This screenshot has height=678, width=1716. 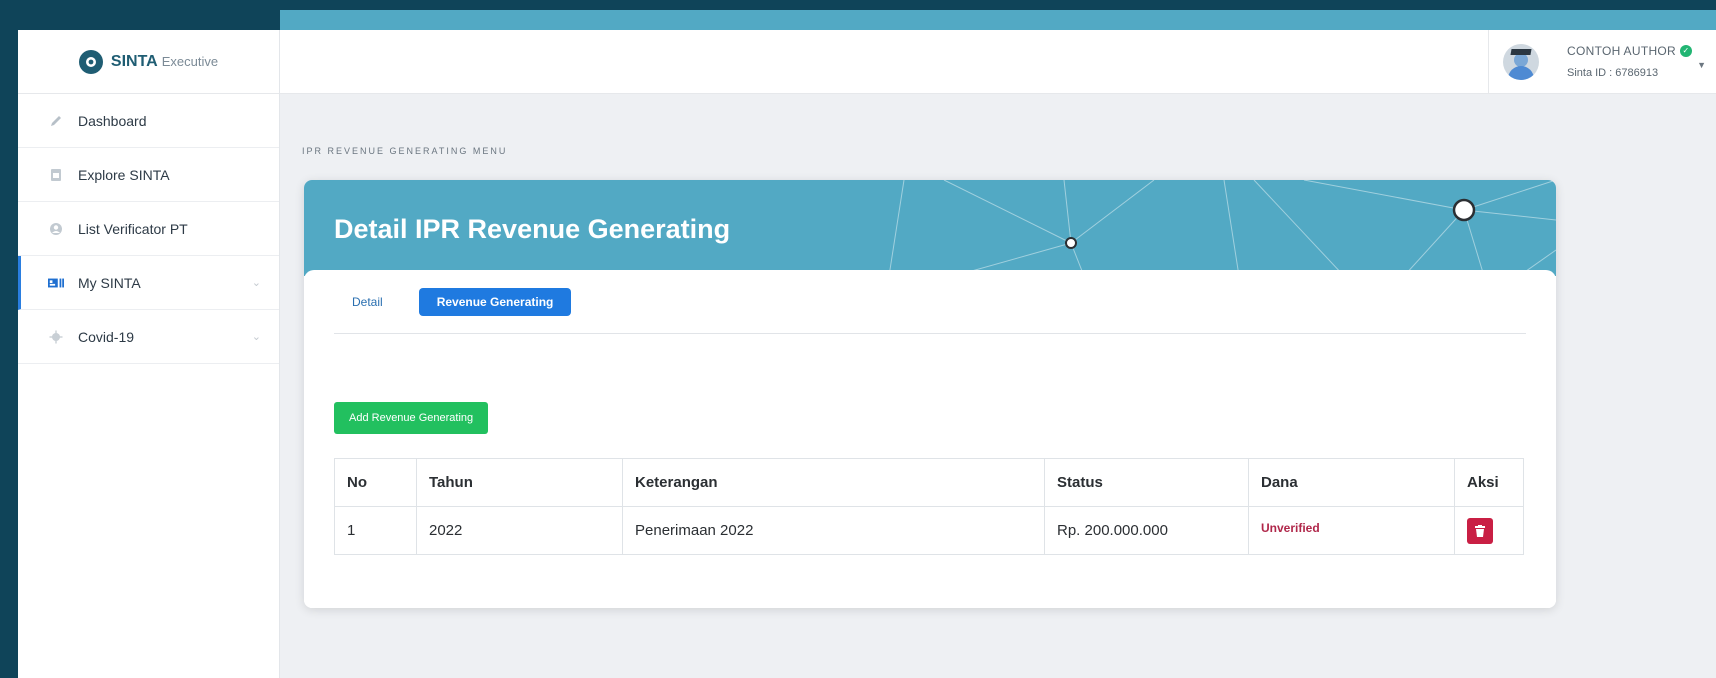 What do you see at coordinates (1351, 482) in the screenshot?
I see `column-header-dana: Dana` at bounding box center [1351, 482].